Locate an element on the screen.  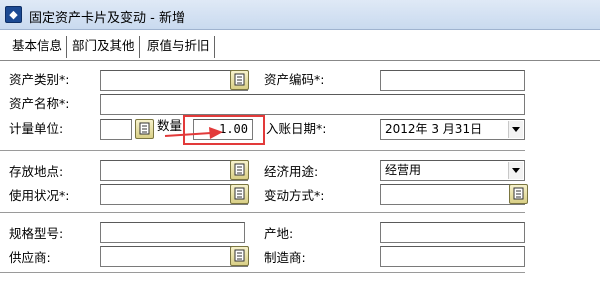
usage-status-lookup-button is located at coordinates (239, 194).